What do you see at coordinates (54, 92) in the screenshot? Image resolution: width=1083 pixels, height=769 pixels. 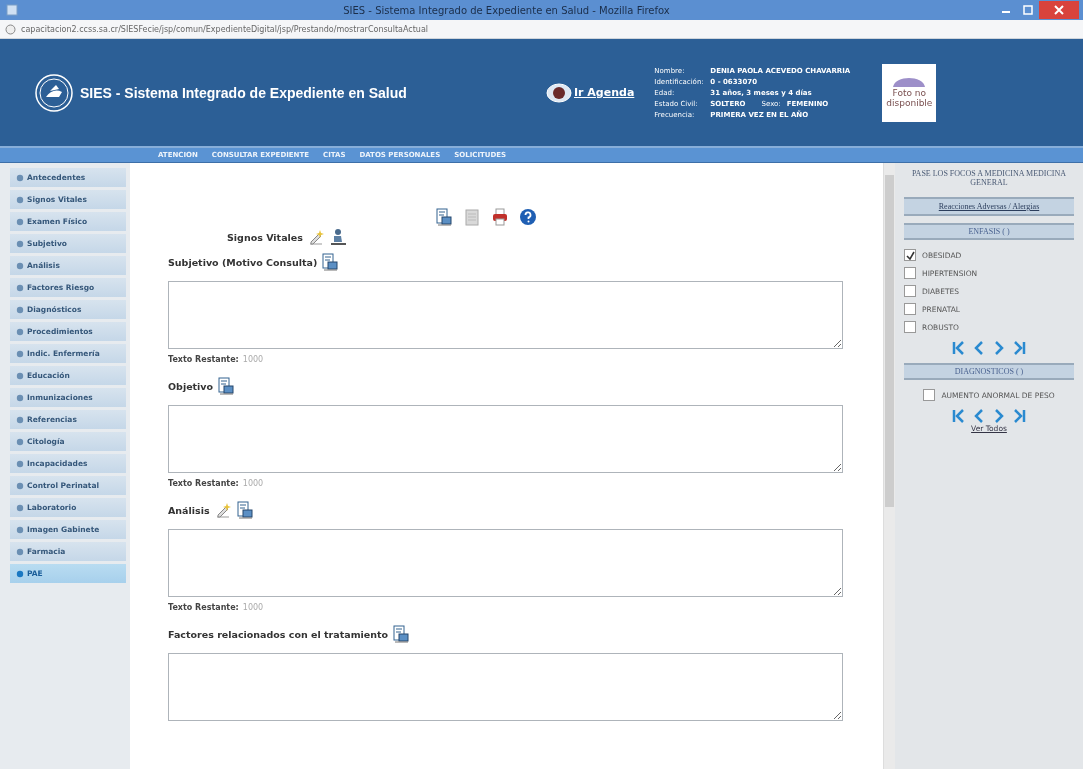 I see `seal-logo-icon` at bounding box center [54, 92].